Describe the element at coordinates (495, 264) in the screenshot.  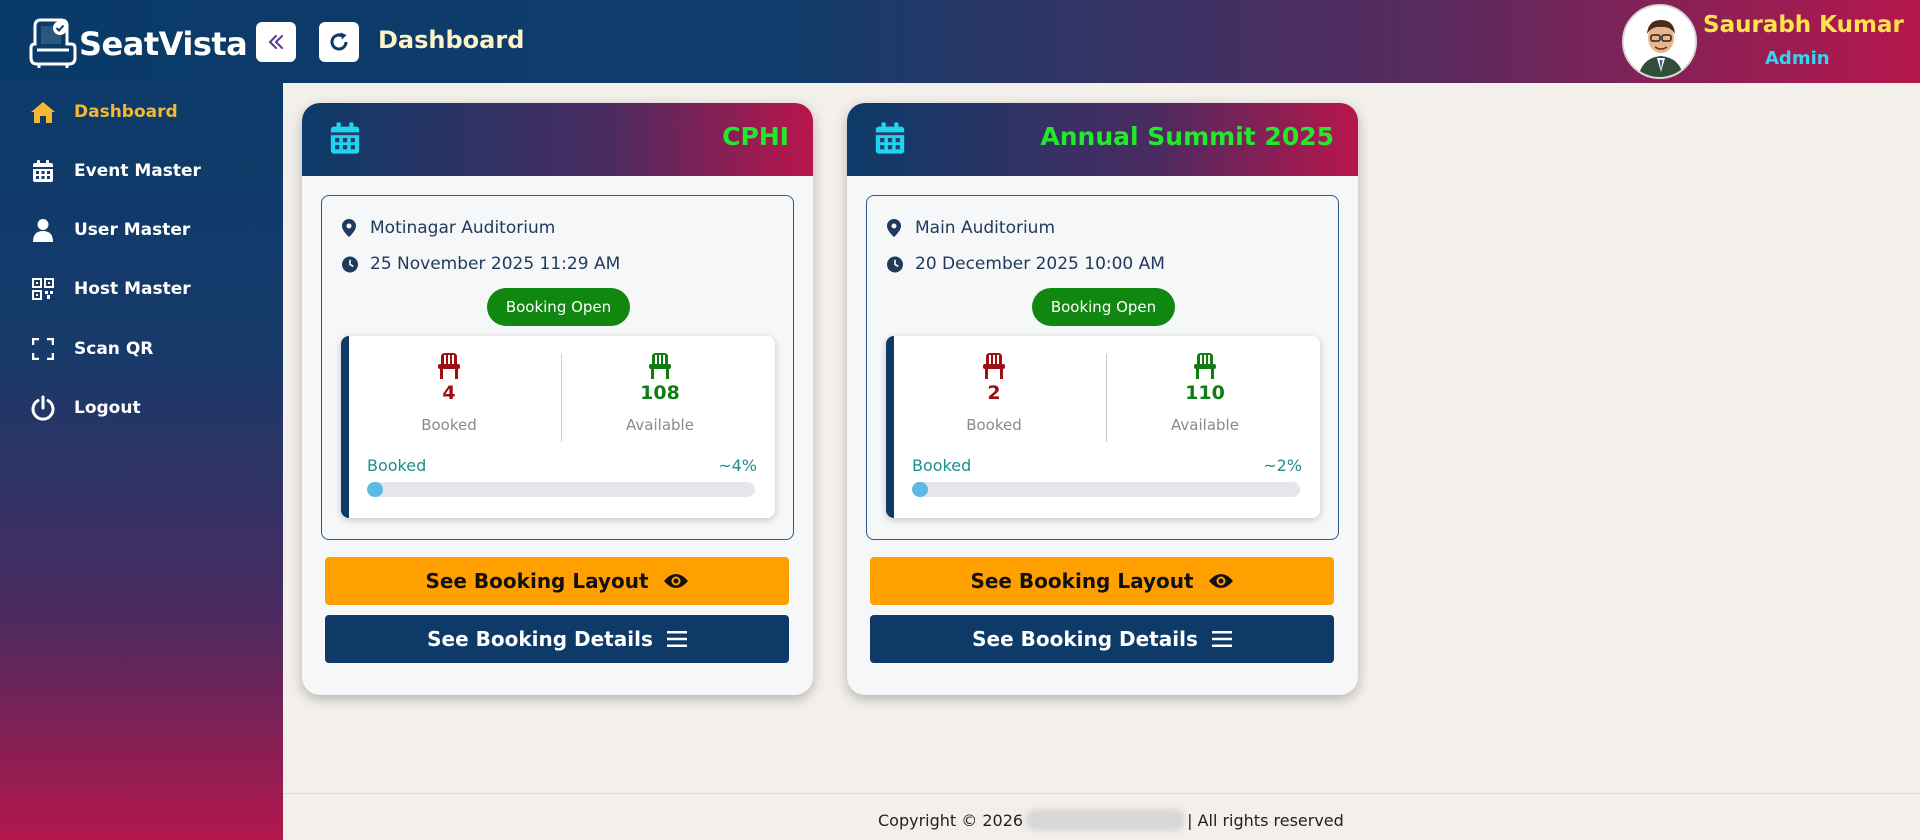
I see `event-datetime: 25 November 2025 11:29 AM` at that location.